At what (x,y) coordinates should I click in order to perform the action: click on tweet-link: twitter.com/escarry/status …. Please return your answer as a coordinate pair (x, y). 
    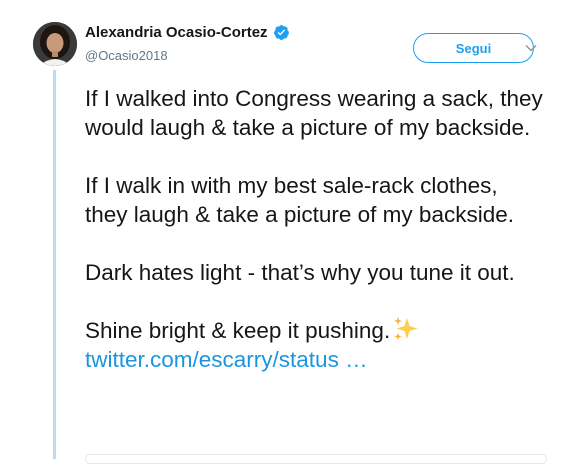
    Looking at the image, I should click on (226, 359).